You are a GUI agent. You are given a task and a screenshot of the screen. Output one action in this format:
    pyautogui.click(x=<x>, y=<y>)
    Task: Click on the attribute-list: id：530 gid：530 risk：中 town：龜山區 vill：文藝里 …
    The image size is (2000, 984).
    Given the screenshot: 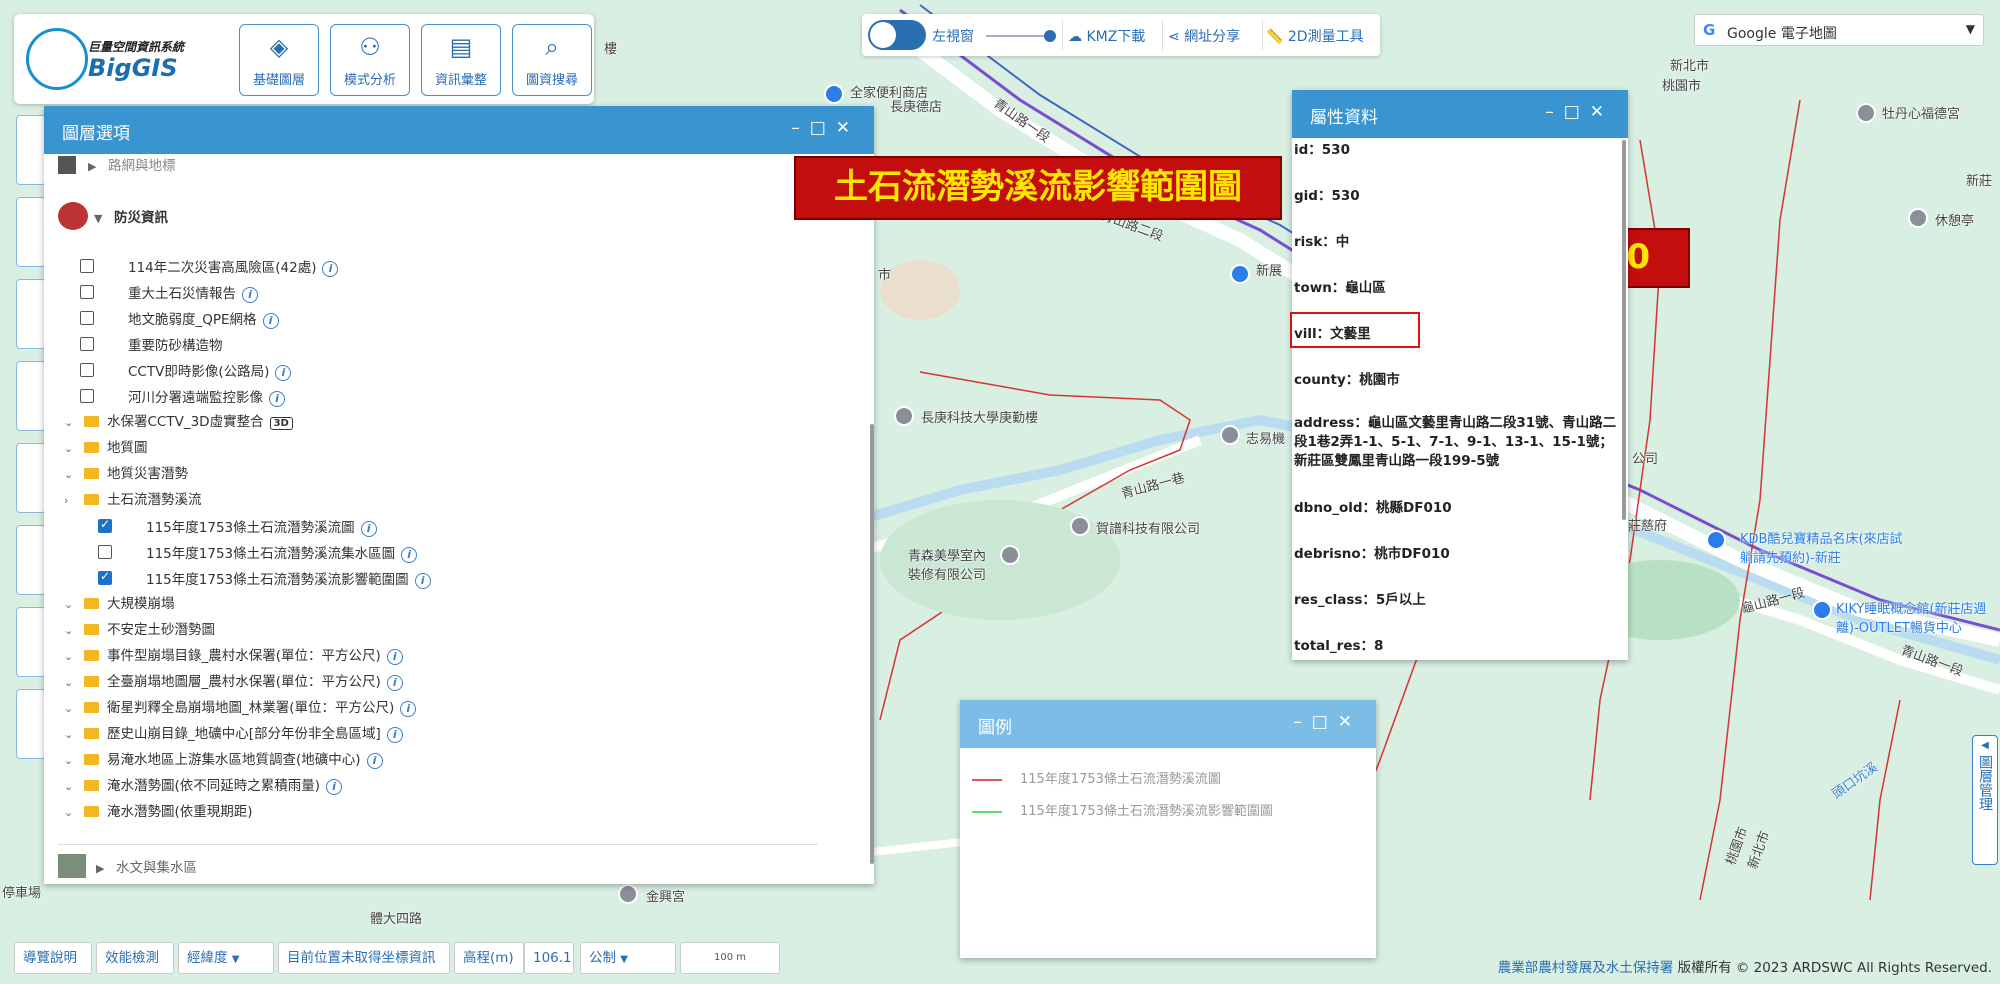 What is the action you would take?
    pyautogui.click(x=1457, y=399)
    